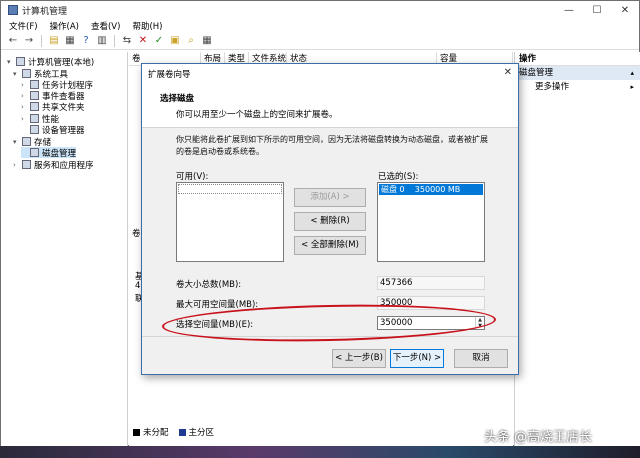 The image size is (640, 458). I want to click on next-button: 下一步(N) >, so click(417, 358).